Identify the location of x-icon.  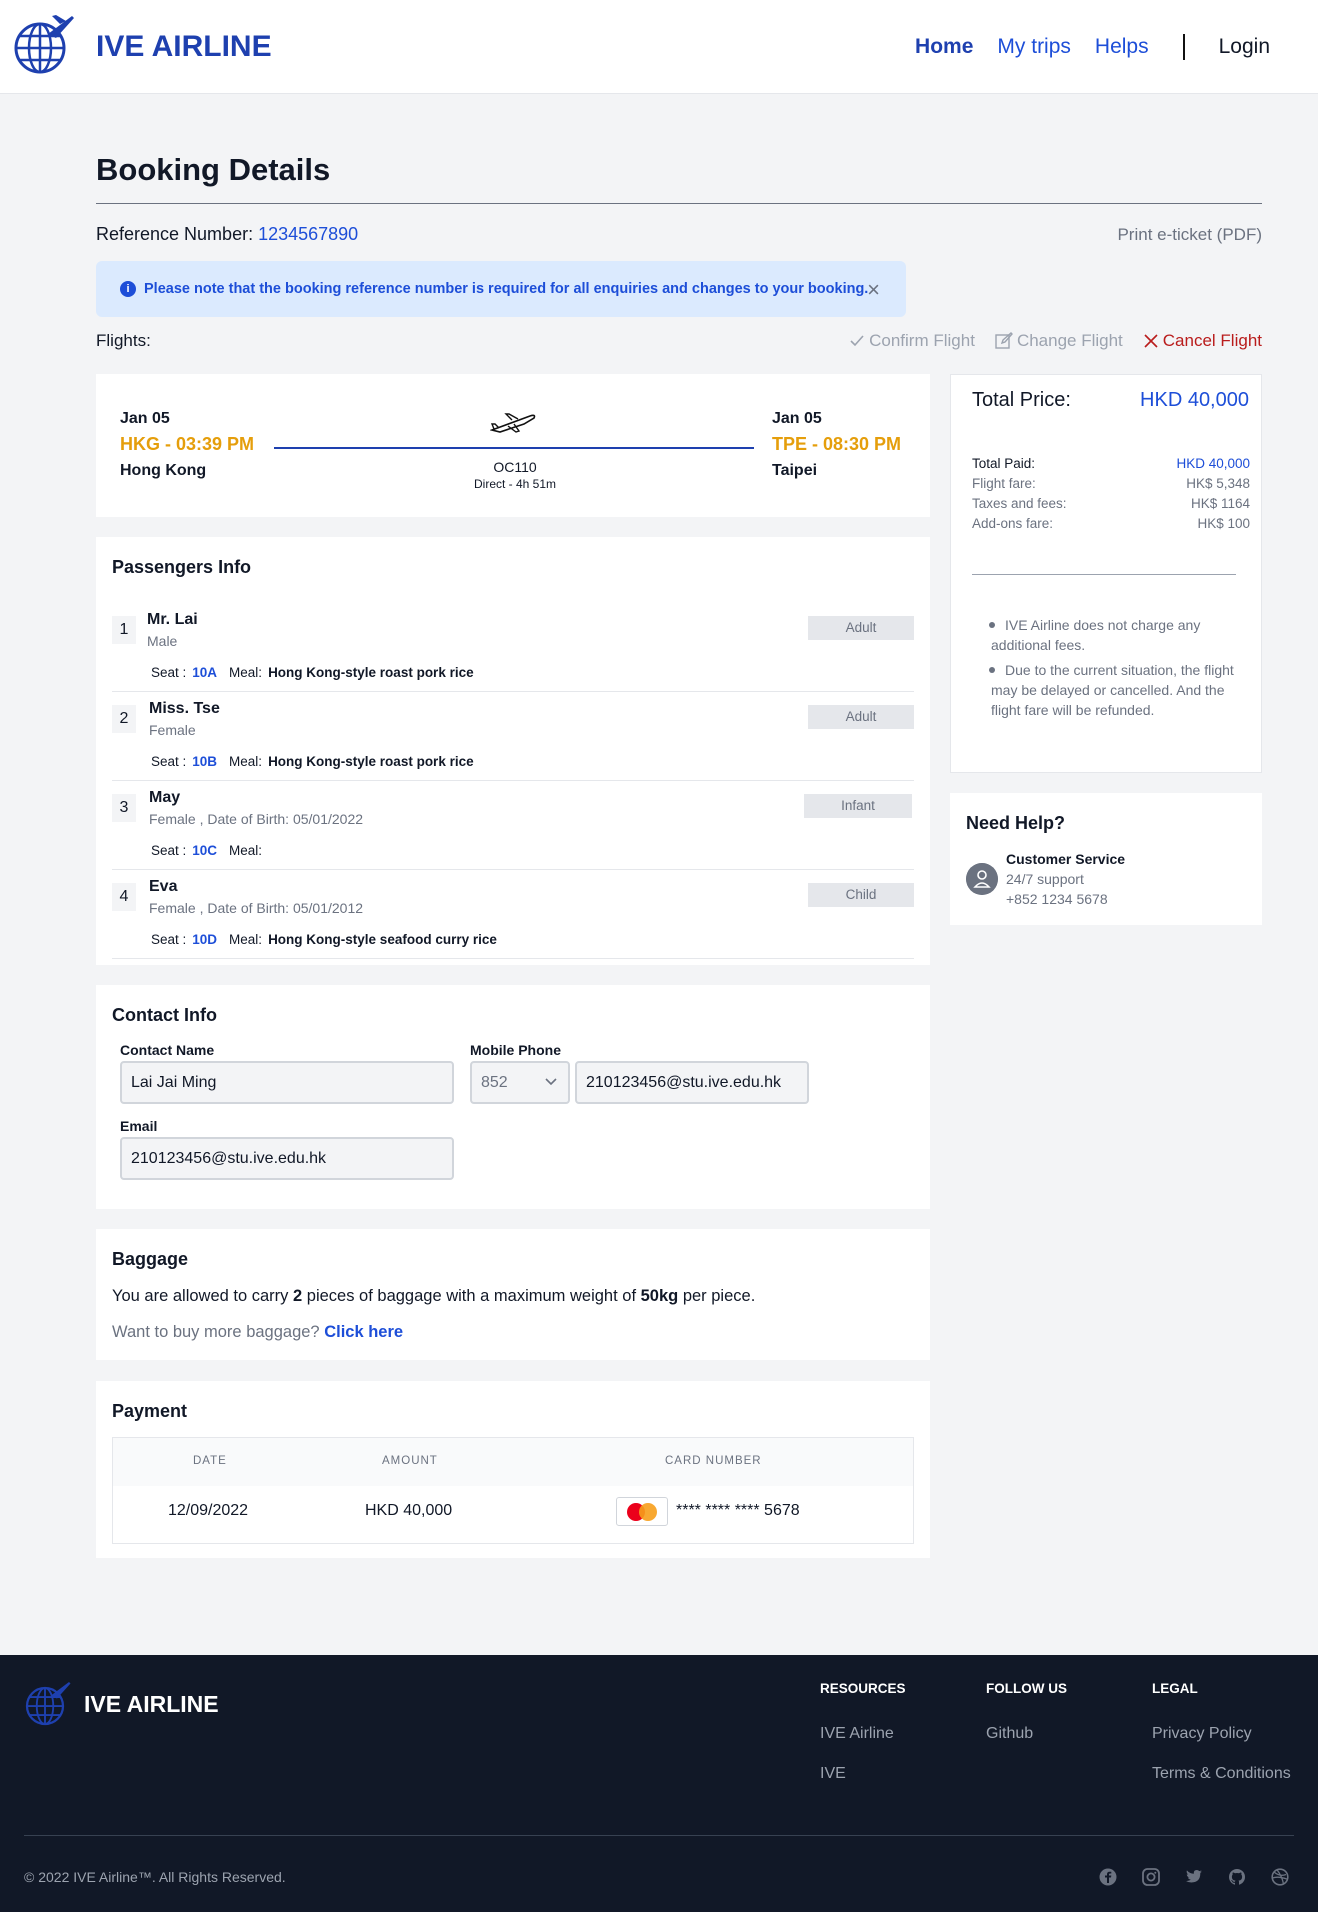
(1151, 341).